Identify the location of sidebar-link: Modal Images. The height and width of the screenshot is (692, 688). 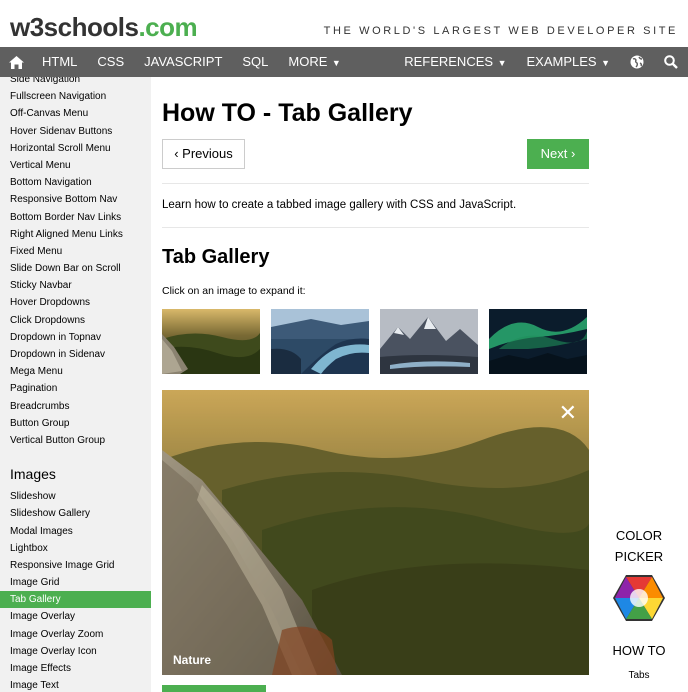
(75, 531).